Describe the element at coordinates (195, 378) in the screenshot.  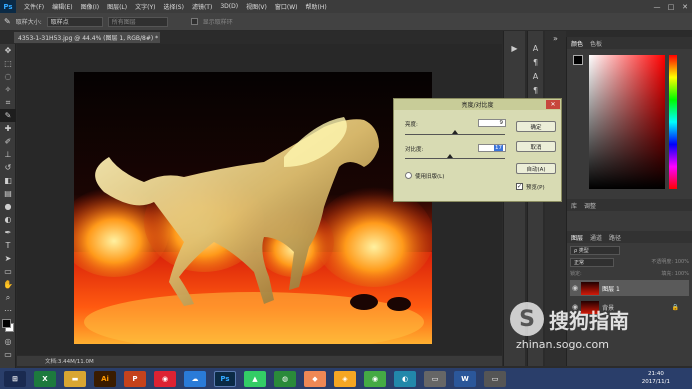
I see `baidu-cloud-icon: ☁` at that location.